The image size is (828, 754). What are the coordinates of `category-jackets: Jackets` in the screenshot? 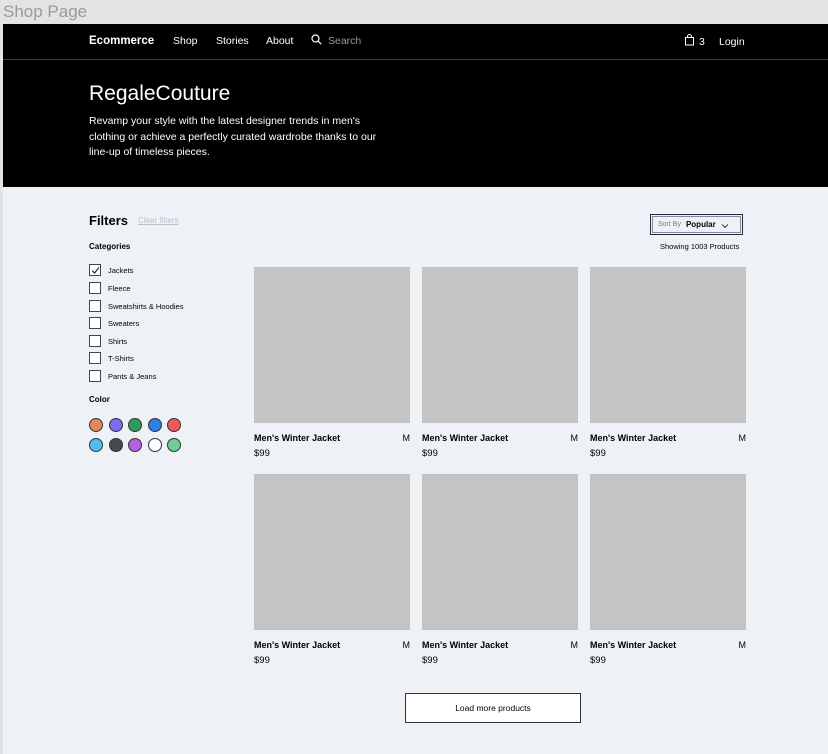 It's located at (111, 270).